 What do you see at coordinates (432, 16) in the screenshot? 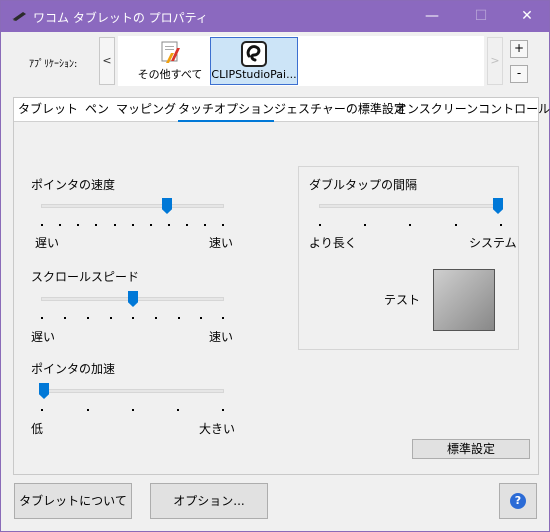
I see `minimize-button: —` at bounding box center [432, 16].